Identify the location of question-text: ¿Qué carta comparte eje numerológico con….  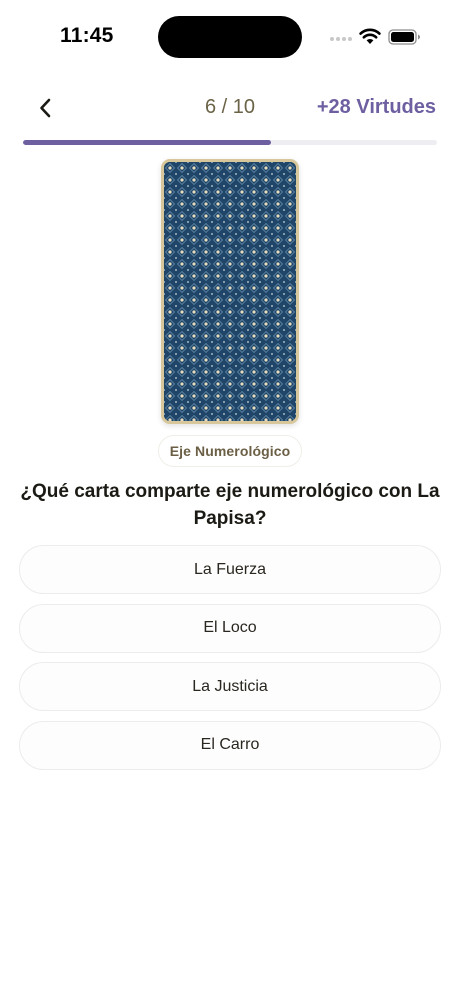
(230, 505).